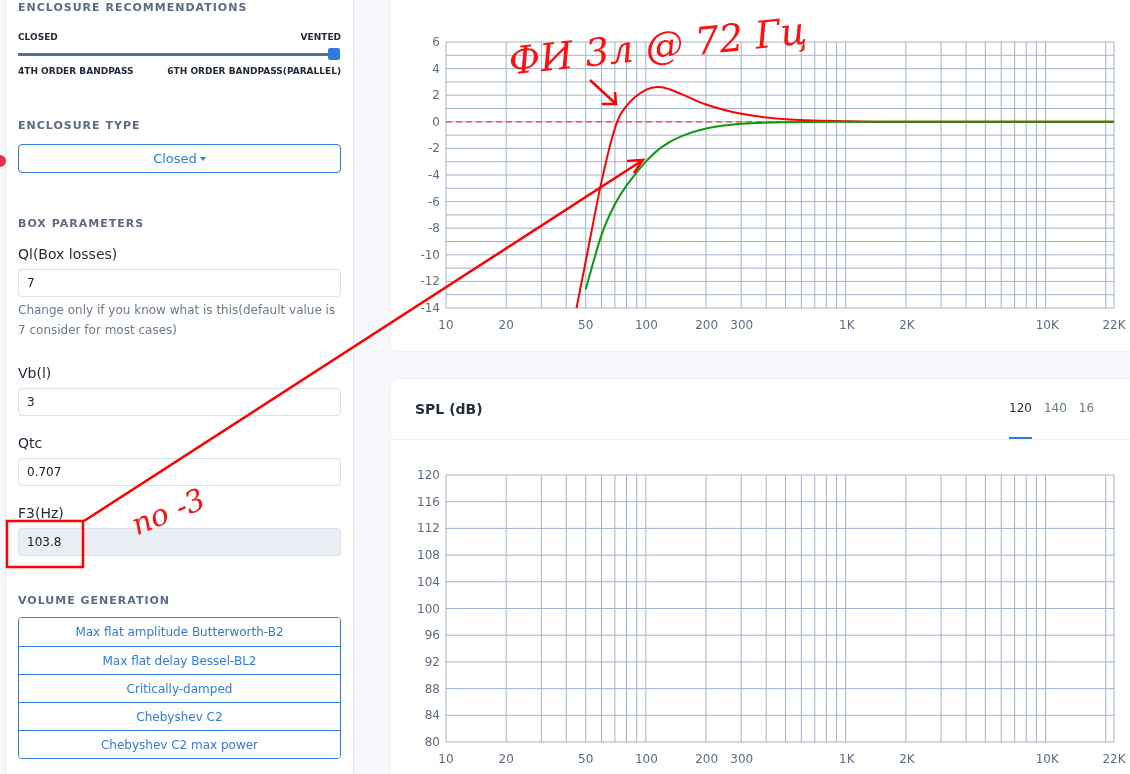 The image size is (1130, 774). I want to click on card-title: SPL (dB), so click(449, 409).